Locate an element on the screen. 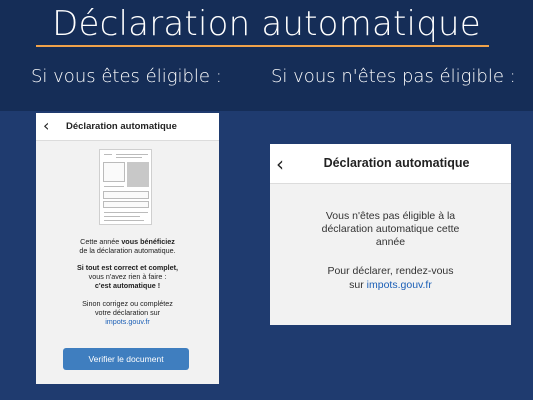 This screenshot has width=533, height=400. eligible-text-line-5: c'est automatique ! is located at coordinates (127, 285).